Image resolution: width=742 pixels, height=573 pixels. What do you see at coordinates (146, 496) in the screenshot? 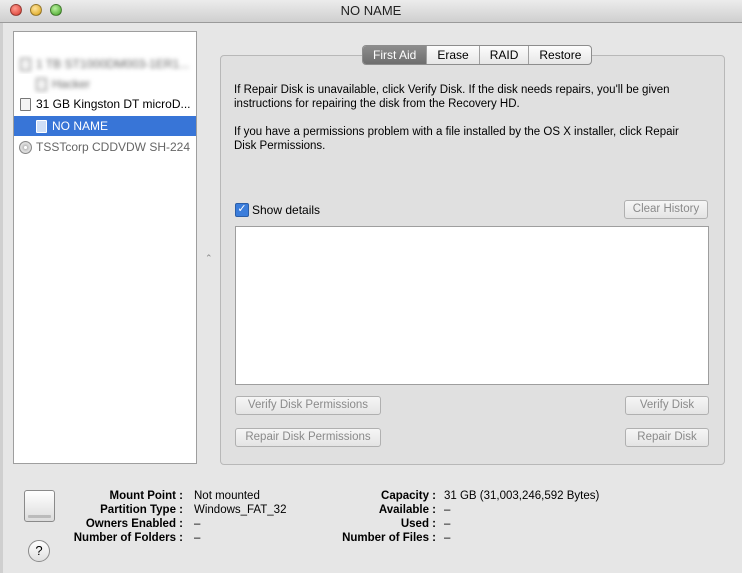
I see `mount-point-label: Mount Point :` at bounding box center [146, 496].